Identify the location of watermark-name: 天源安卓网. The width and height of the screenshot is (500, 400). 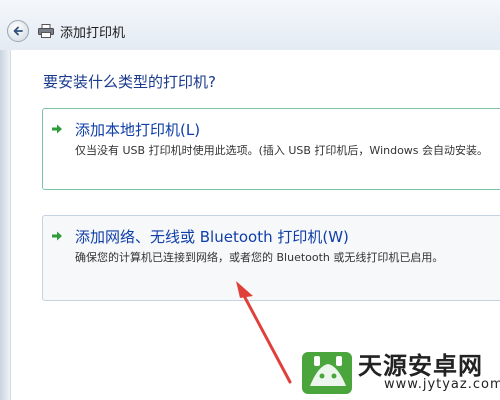
(420, 366).